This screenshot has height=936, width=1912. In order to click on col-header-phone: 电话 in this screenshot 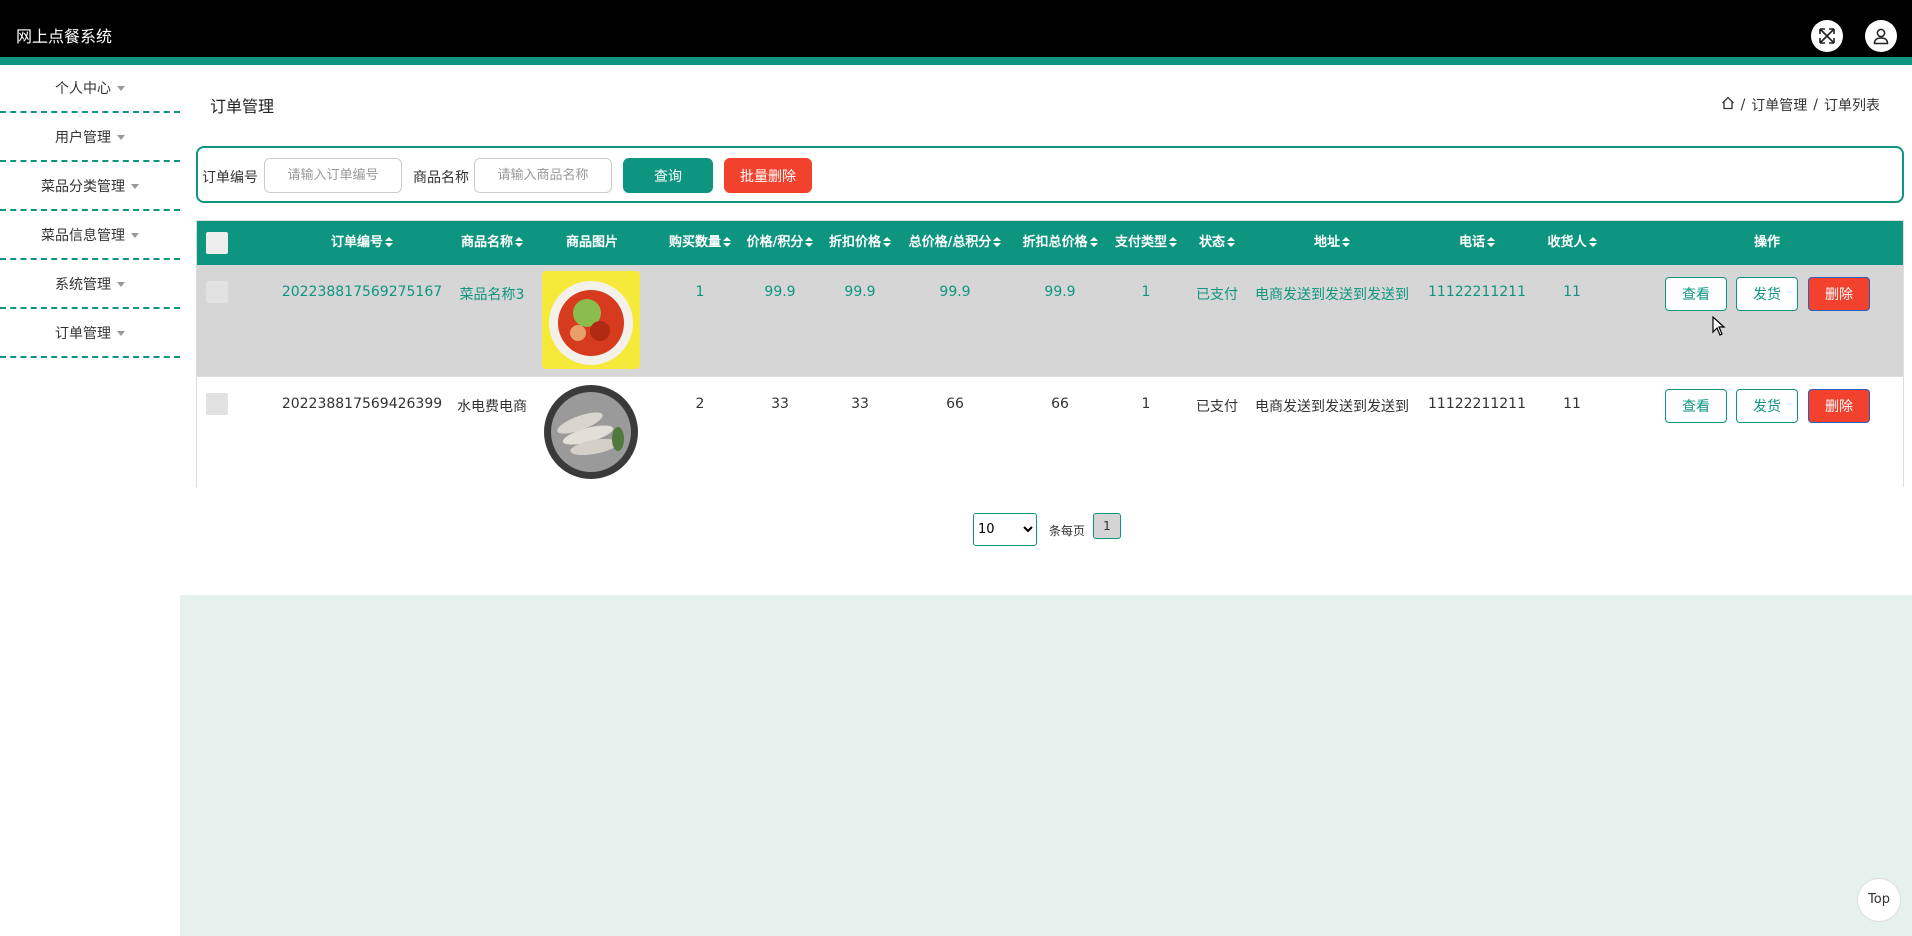, I will do `click(1477, 243)`.